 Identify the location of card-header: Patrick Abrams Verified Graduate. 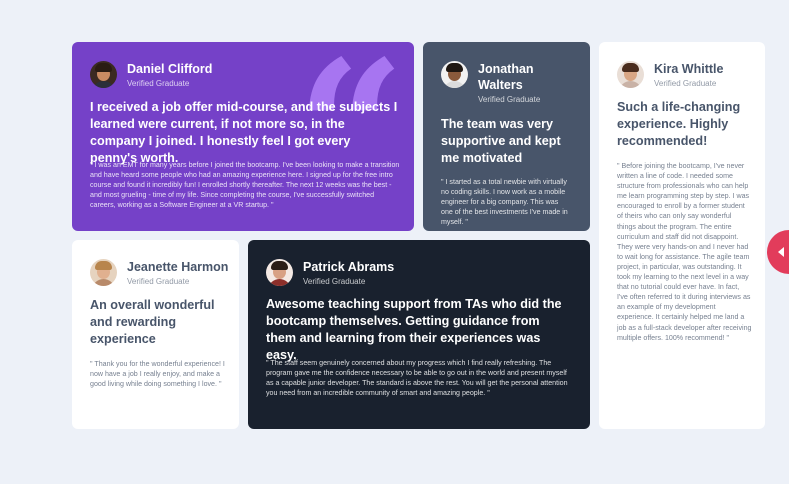
(330, 272).